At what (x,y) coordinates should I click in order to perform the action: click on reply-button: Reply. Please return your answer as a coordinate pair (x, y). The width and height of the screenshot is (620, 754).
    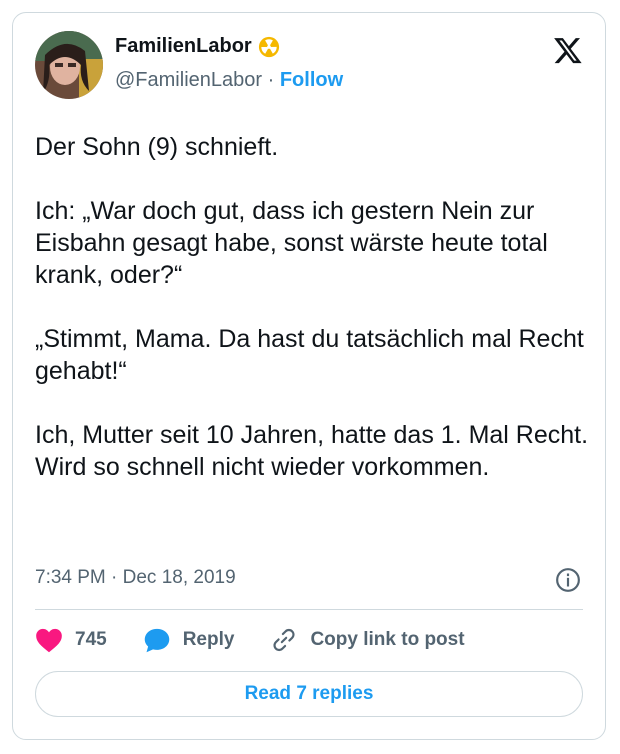
    Looking at the image, I should click on (189, 640).